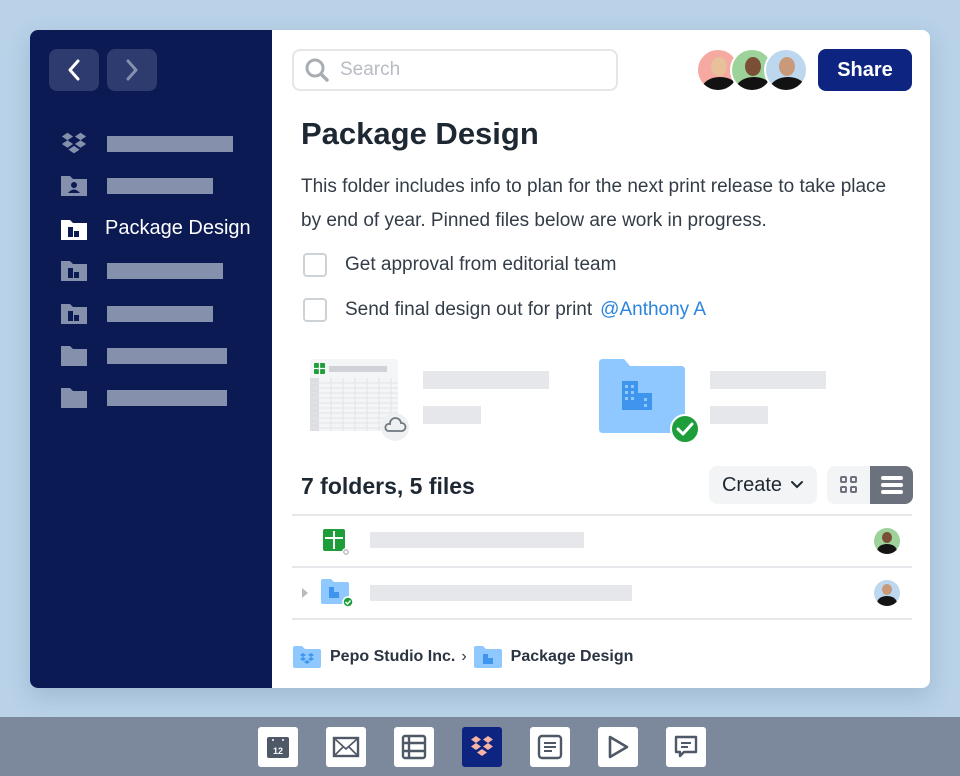 The width and height of the screenshot is (960, 776). I want to click on dropbox-folder-icon, so click(307, 657).